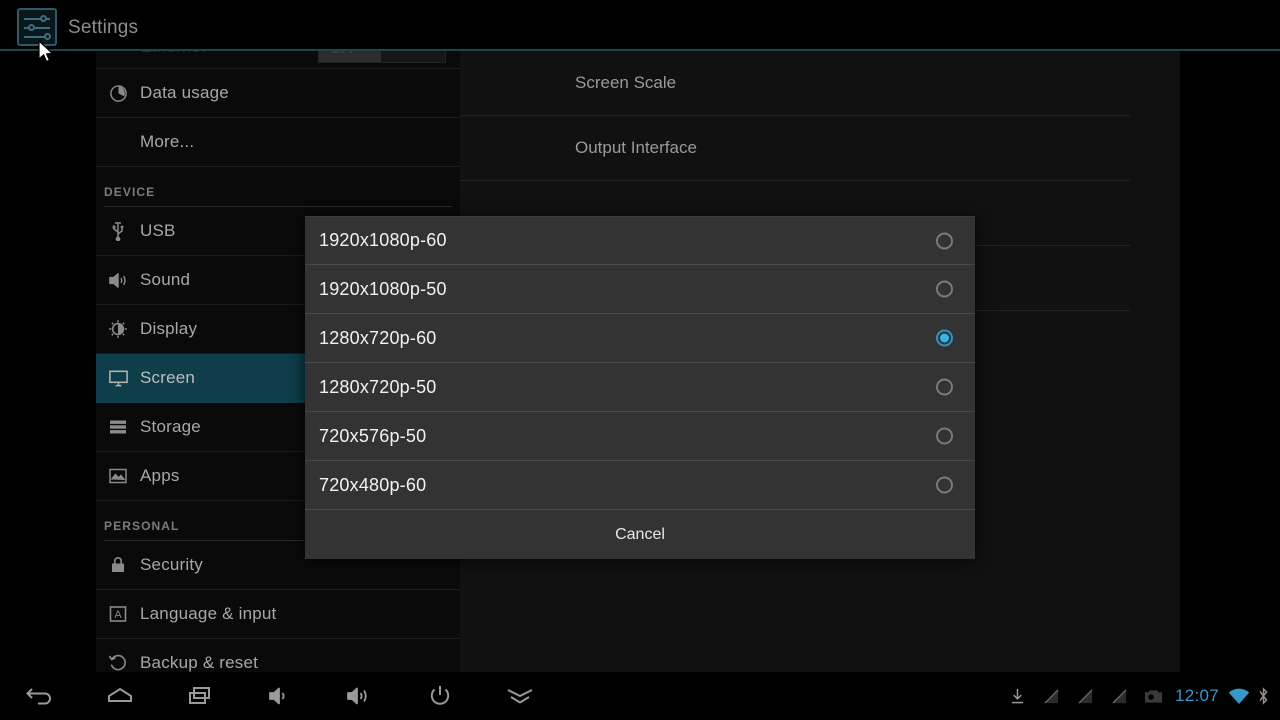 This screenshot has width=1280, height=720. I want to click on data-usage-pie-icon, so click(118, 93).